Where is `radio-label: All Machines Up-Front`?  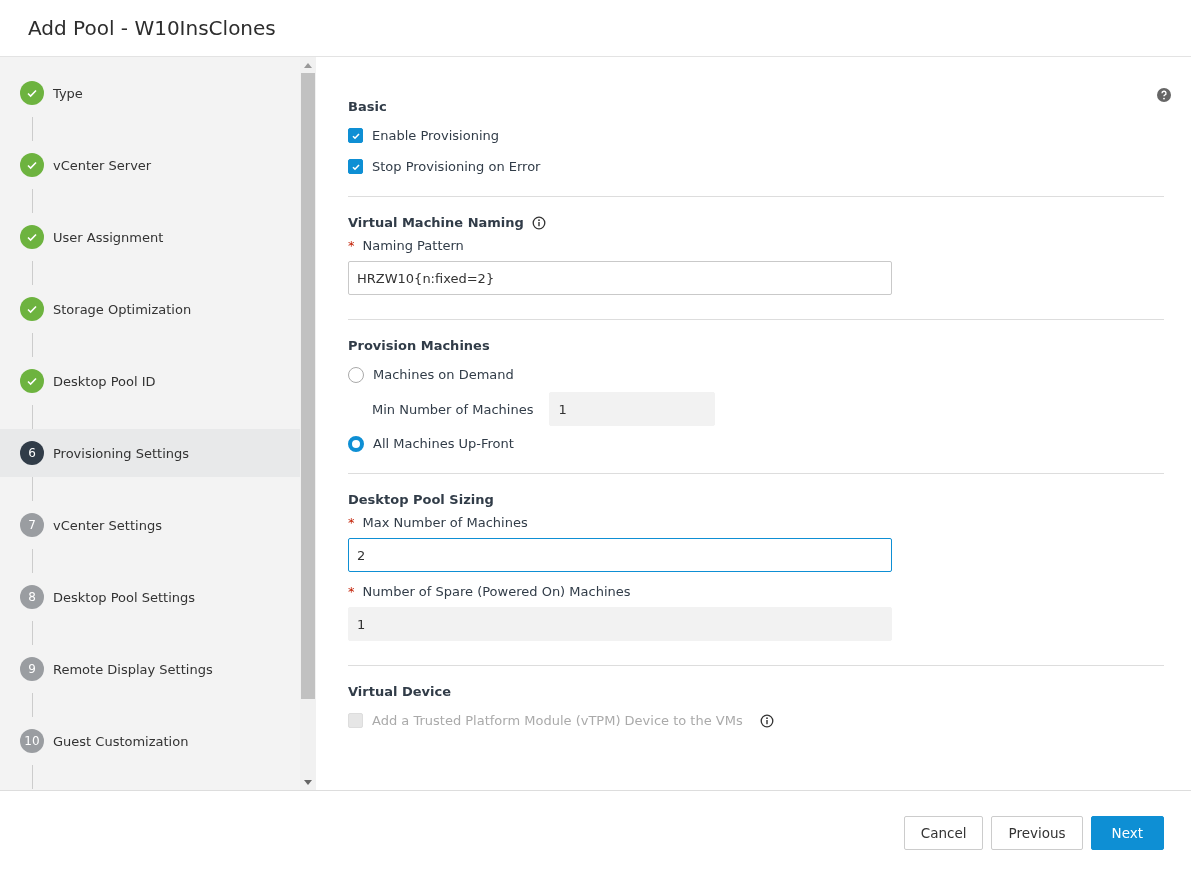
radio-label: All Machines Up-Front is located at coordinates (443, 443).